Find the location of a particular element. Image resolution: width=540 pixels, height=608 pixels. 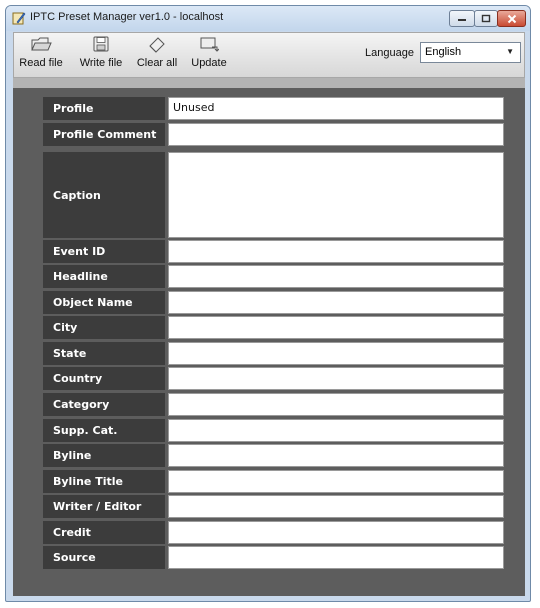

toolbar-divider is located at coordinates (269, 83).